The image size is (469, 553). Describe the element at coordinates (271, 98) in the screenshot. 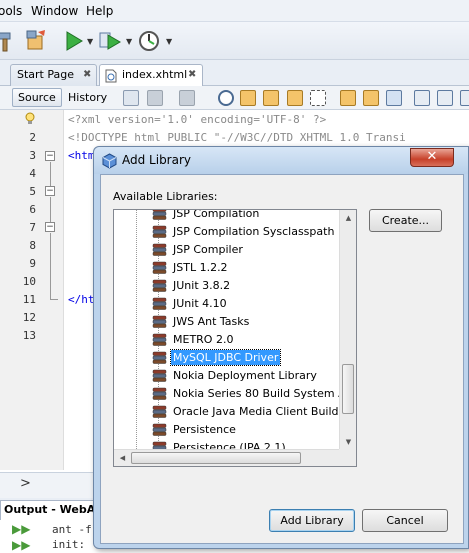

I see `find-next-icon` at that location.